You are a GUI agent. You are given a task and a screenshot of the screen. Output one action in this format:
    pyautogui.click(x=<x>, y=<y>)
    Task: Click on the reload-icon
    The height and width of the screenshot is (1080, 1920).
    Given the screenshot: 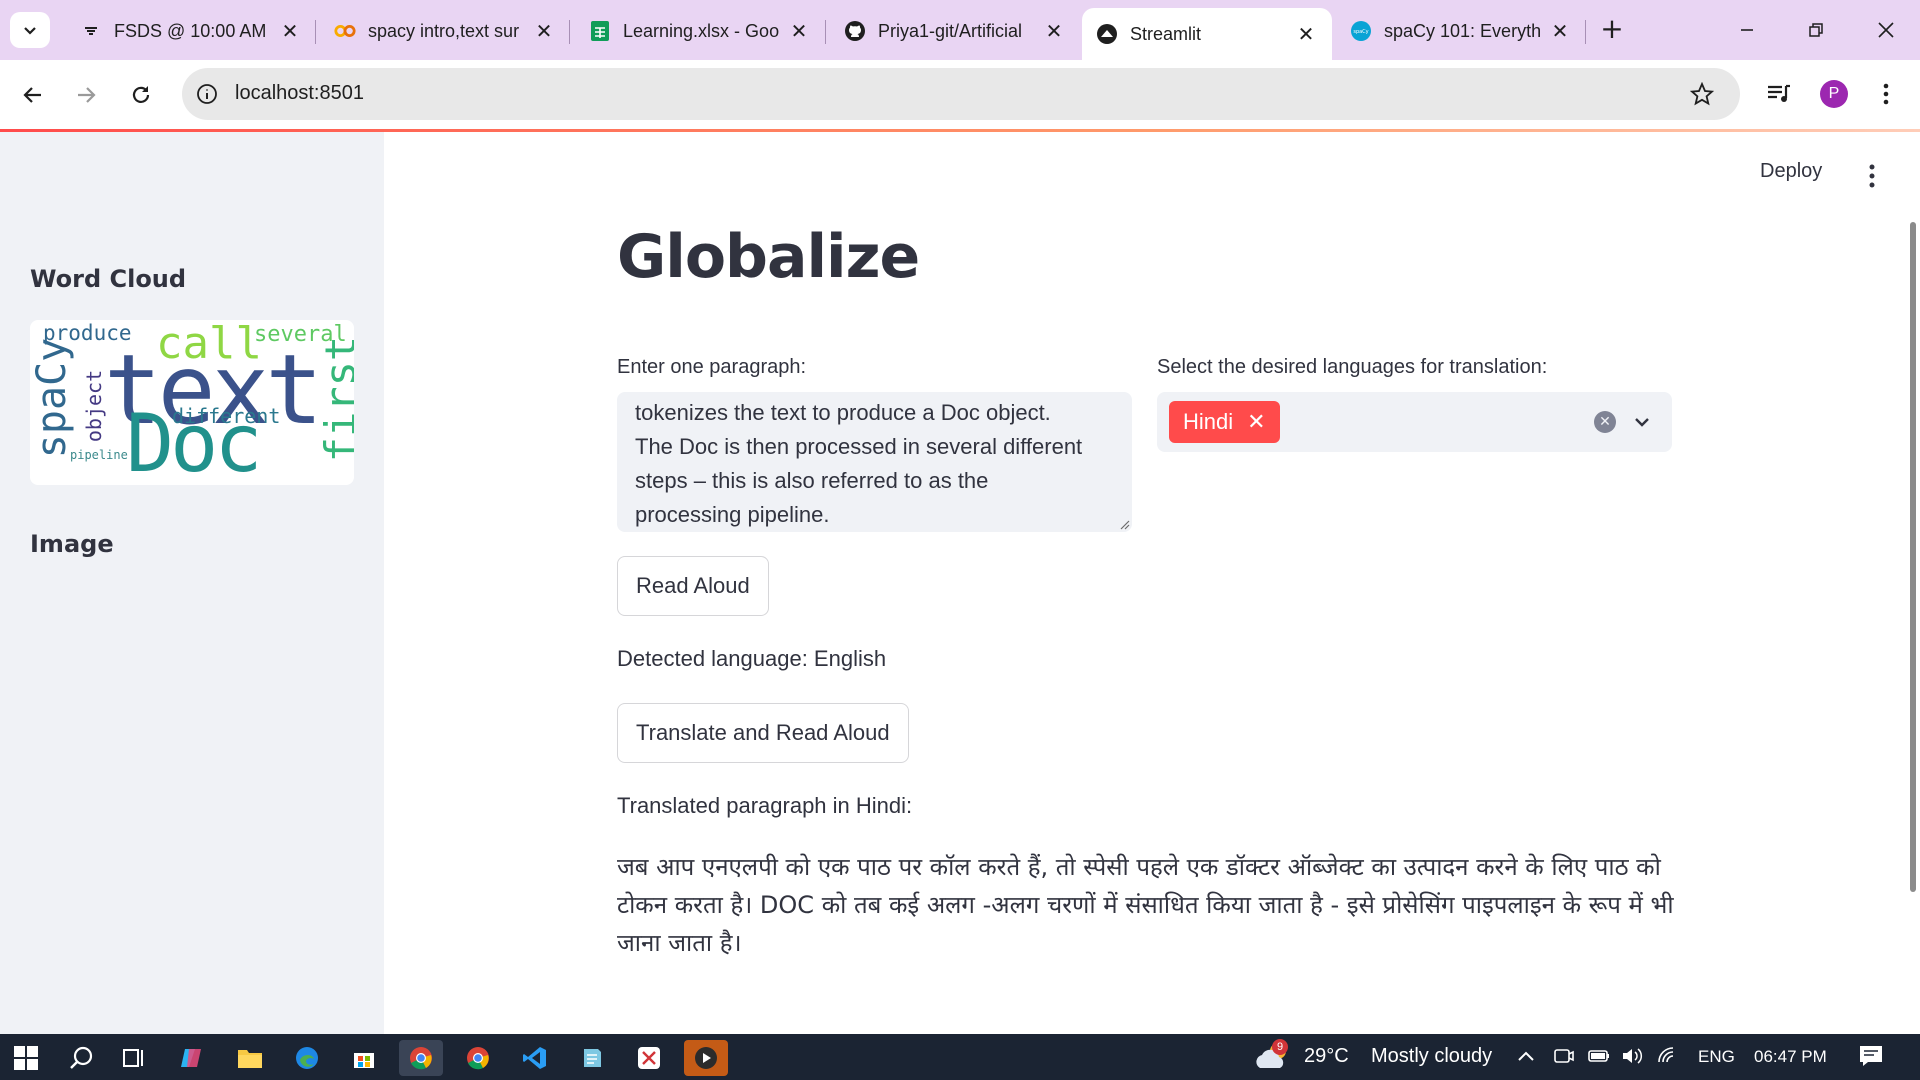 What is the action you would take?
    pyautogui.click(x=141, y=94)
    